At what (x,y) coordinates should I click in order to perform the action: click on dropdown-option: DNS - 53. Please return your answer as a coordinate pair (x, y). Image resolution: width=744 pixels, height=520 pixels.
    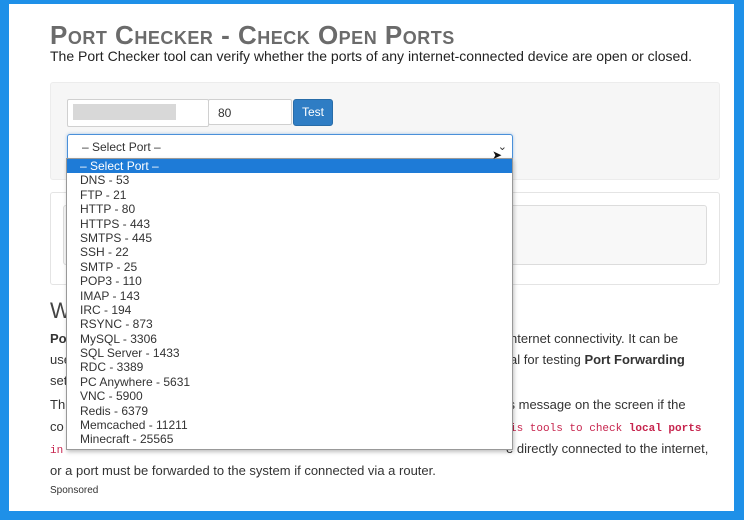
    Looking at the image, I should click on (289, 180).